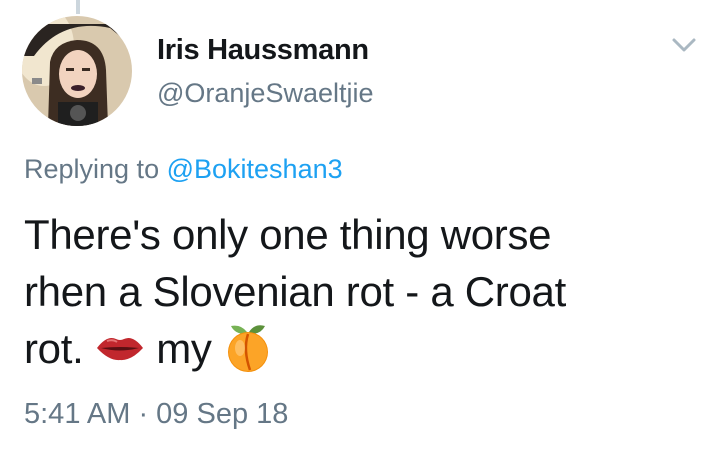  Describe the element at coordinates (54, 348) in the screenshot. I see `tweet-text-segment: rot.` at that location.